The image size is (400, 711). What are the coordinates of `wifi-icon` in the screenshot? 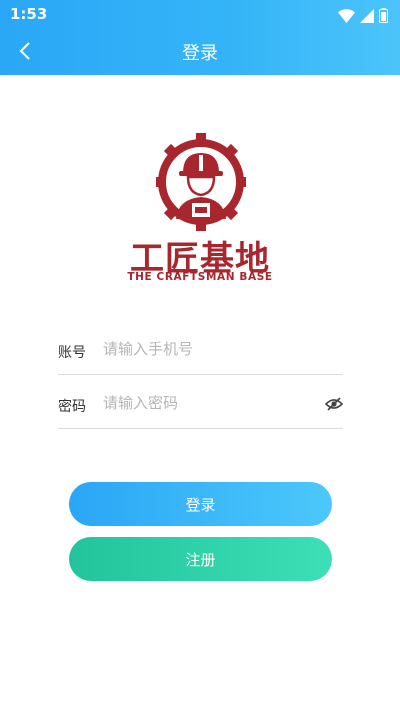 It's located at (346, 15).